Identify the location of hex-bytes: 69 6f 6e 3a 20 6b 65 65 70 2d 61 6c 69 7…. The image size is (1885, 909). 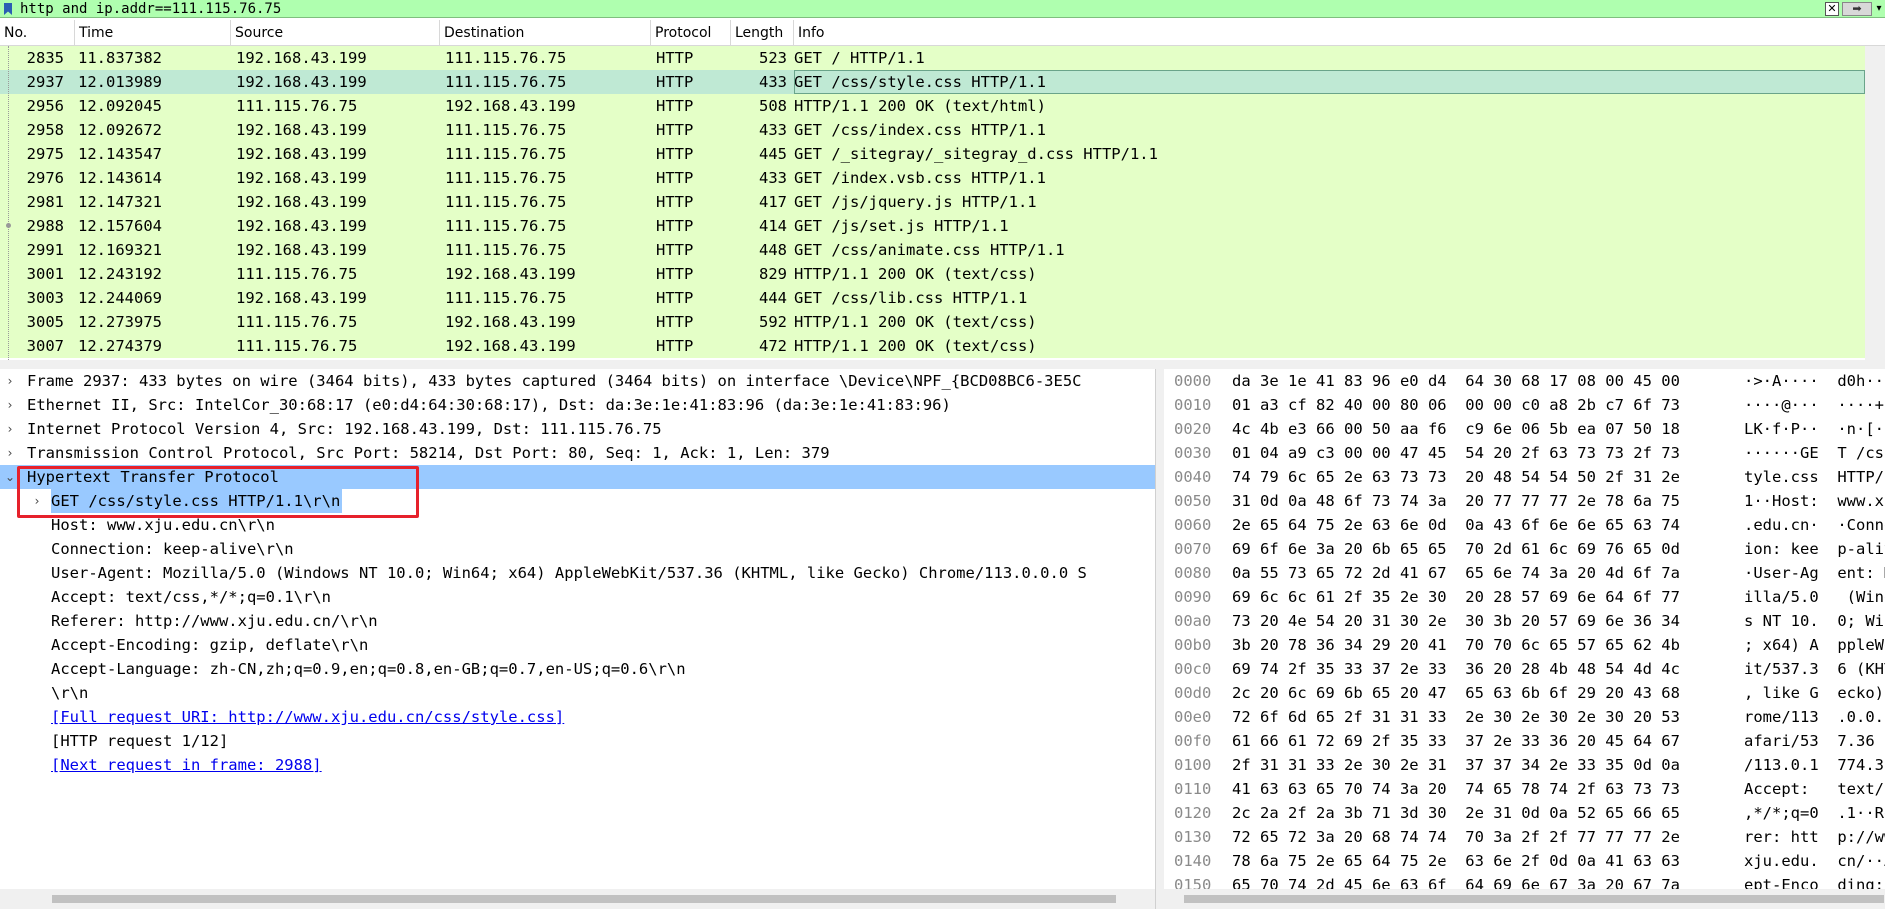
(1456, 549).